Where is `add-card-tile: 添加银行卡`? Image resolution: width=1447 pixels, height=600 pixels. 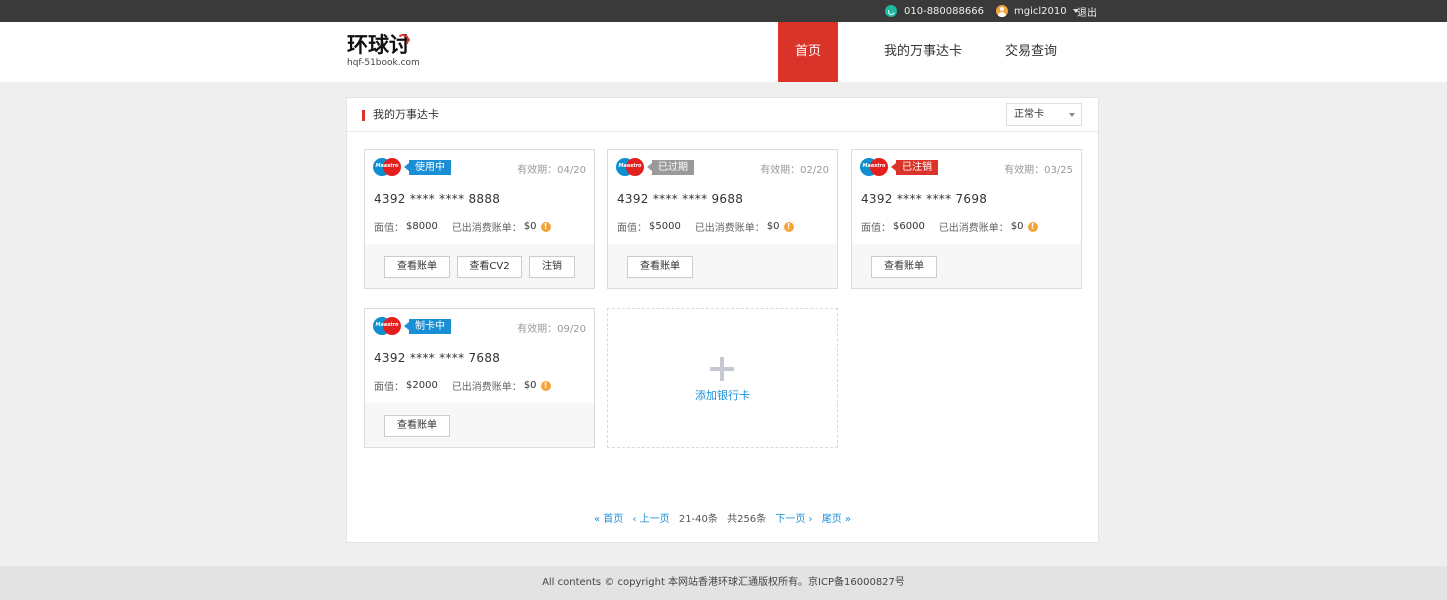
add-card-tile: 添加银行卡 is located at coordinates (722, 378).